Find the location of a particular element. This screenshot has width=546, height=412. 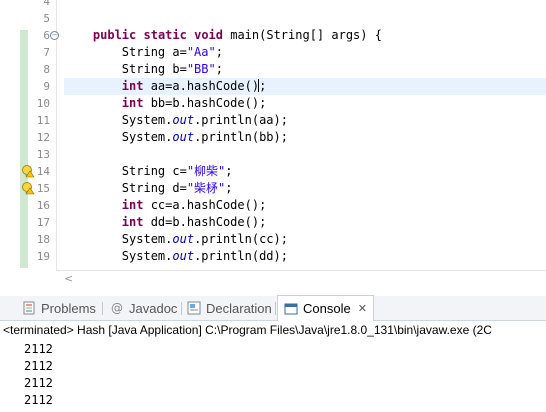

close-icon: ✕ is located at coordinates (362, 308).